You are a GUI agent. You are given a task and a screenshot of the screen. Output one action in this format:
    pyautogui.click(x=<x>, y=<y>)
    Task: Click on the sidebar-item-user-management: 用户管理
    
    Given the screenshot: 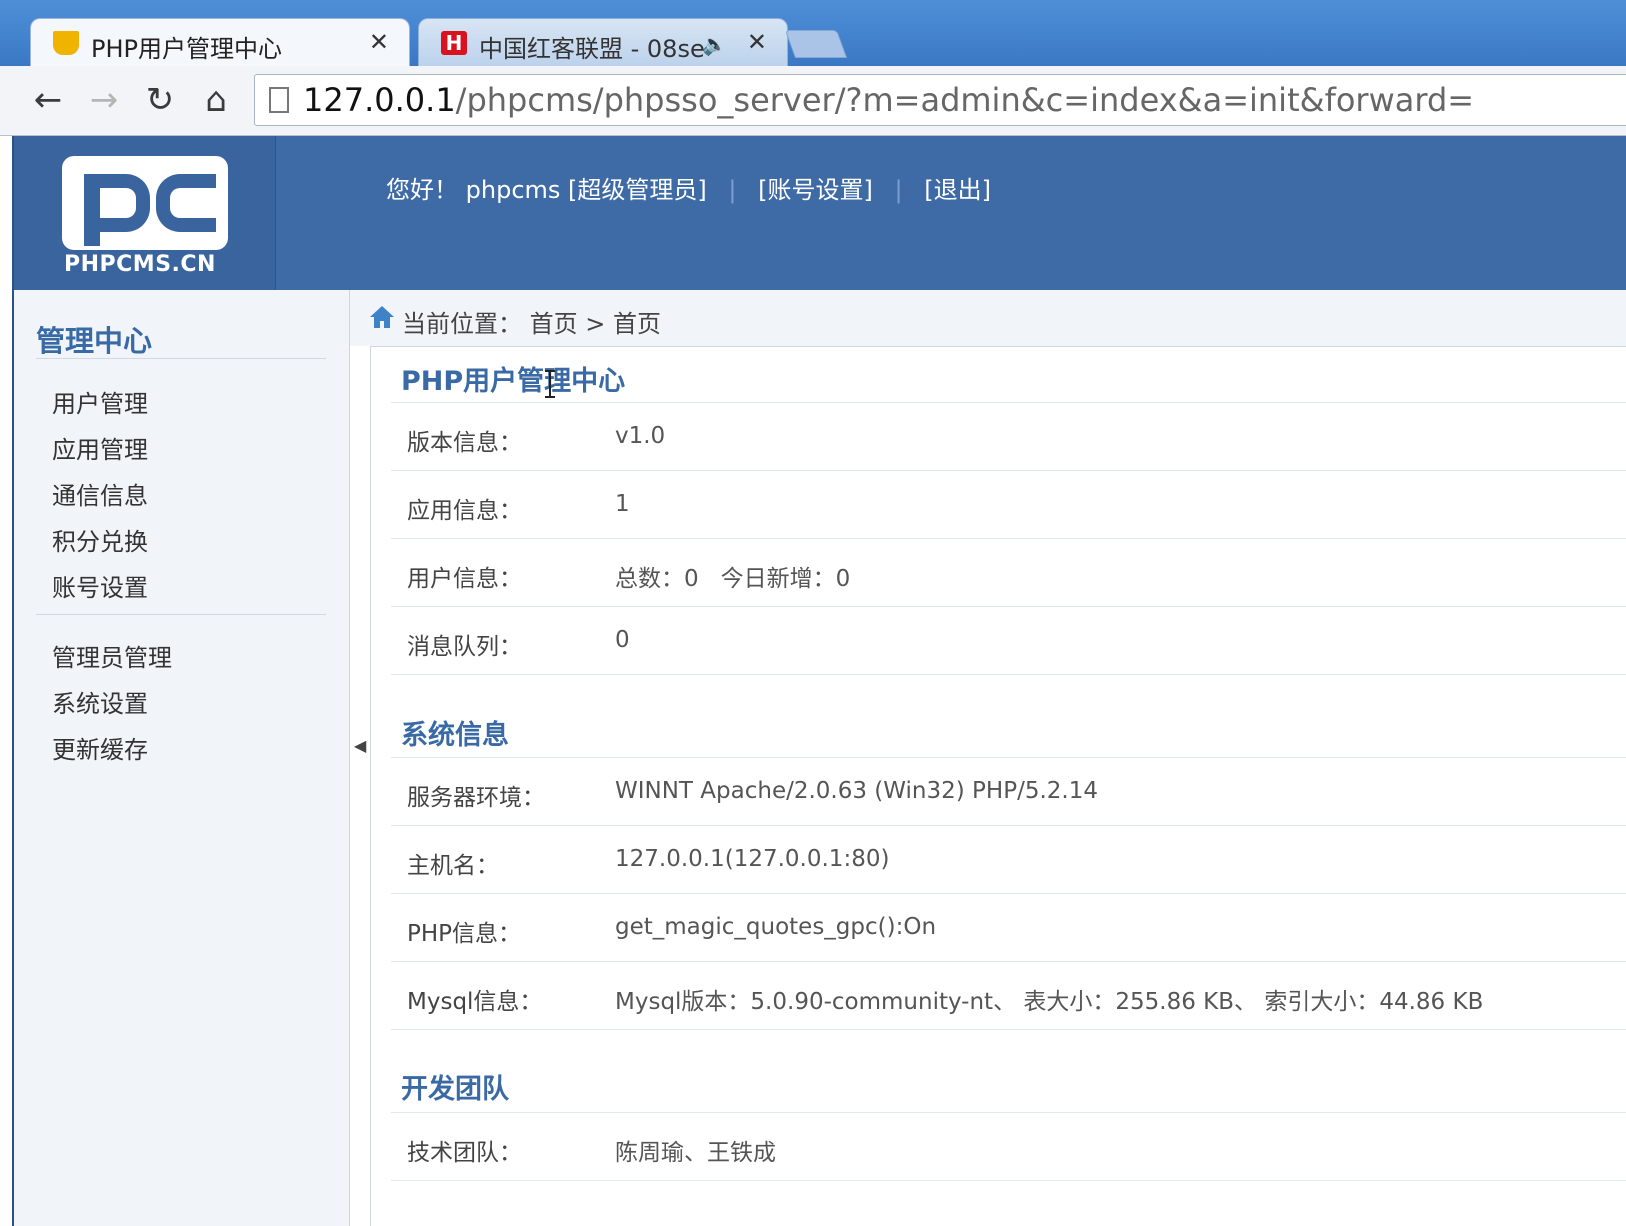 What is the action you would take?
    pyautogui.click(x=100, y=401)
    